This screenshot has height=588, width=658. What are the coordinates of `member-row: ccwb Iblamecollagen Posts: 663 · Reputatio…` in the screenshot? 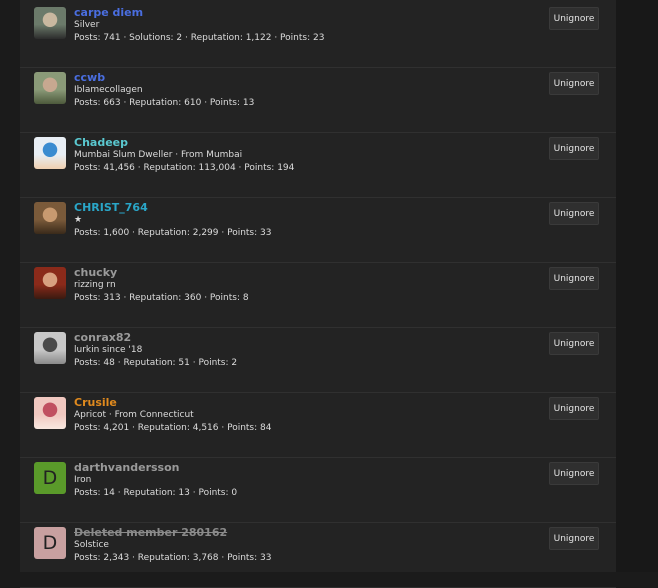 It's located at (318, 100).